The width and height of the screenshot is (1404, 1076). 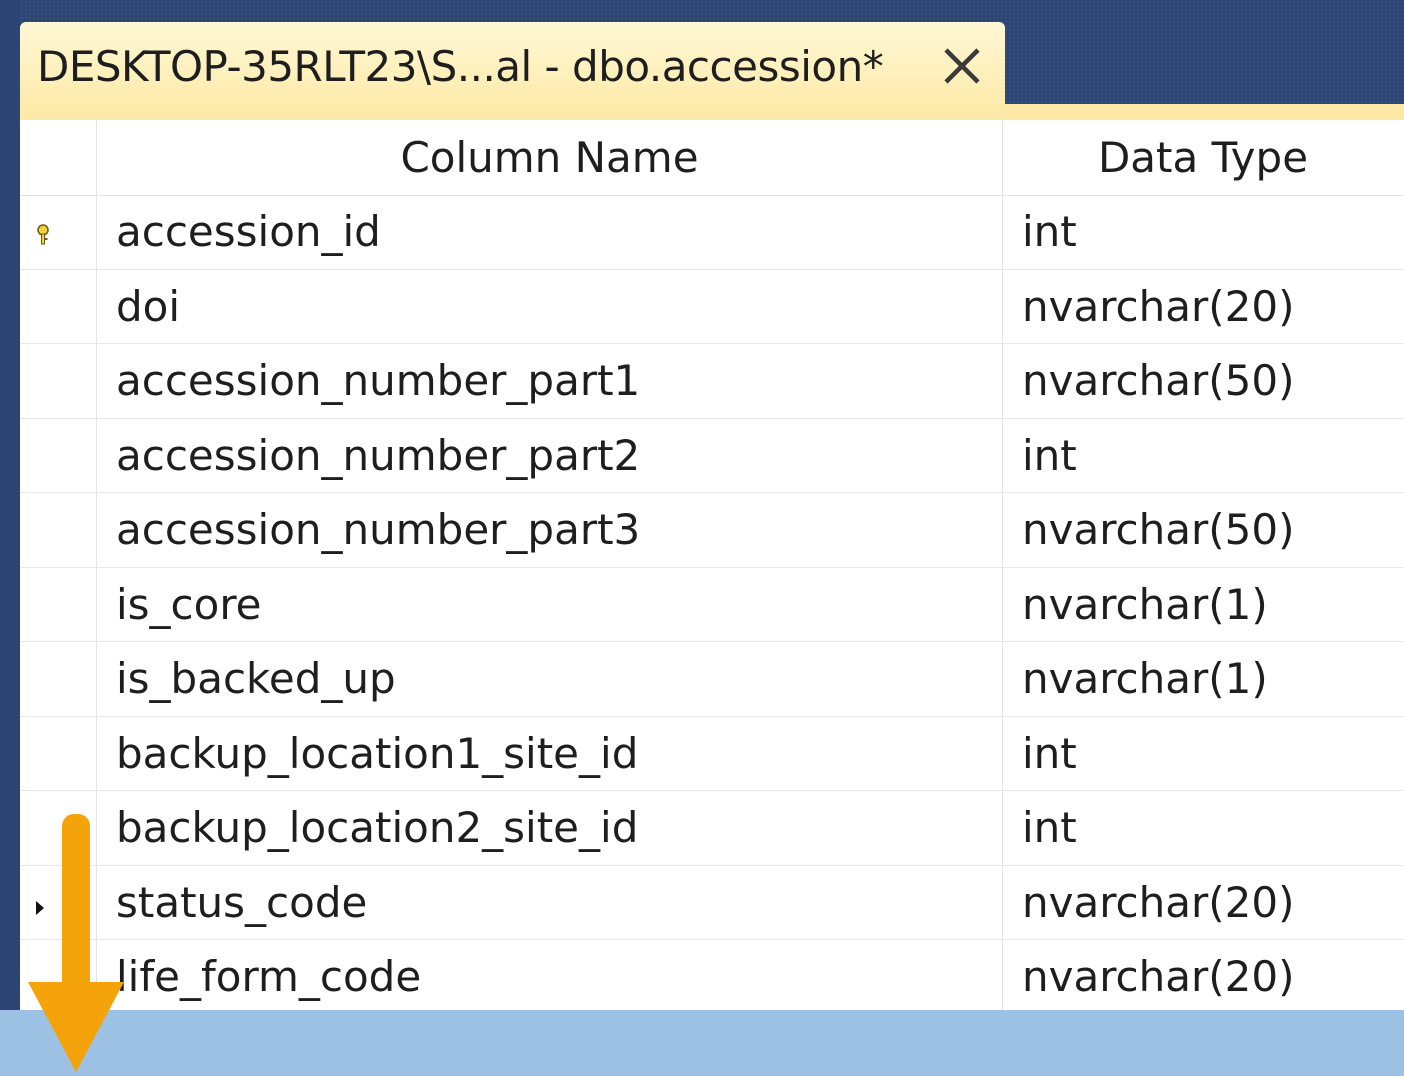 I want to click on table-row: backup_location2_site_id int, so click(x=712, y=828).